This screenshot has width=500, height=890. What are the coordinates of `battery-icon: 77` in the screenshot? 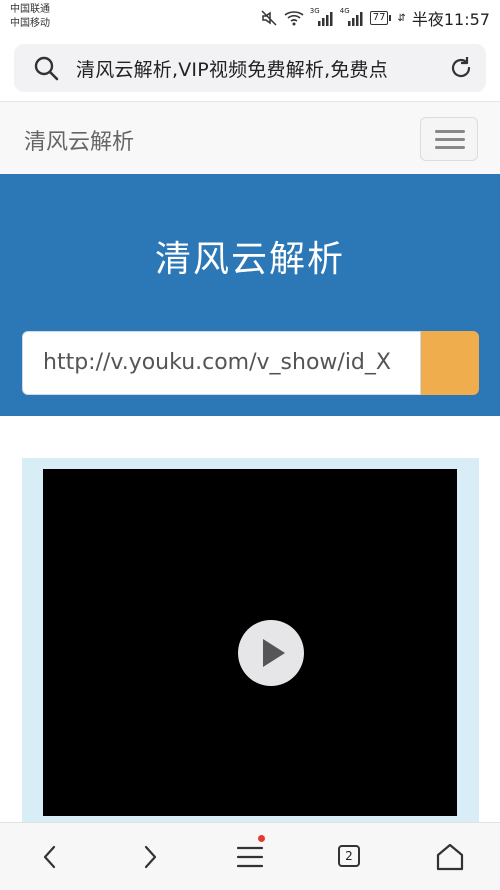 It's located at (380, 18).